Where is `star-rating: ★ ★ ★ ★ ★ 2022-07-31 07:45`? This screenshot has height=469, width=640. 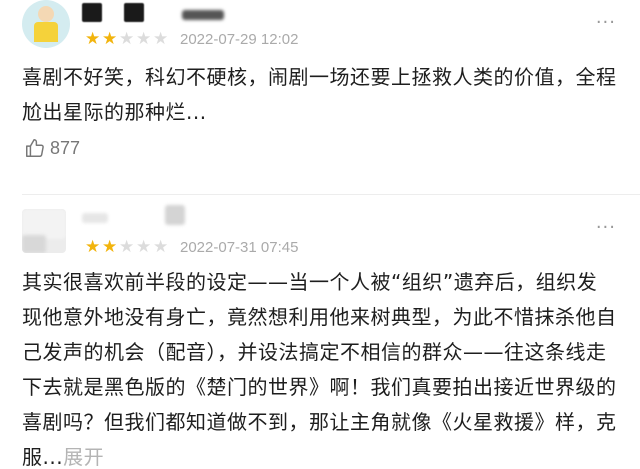
star-rating: ★ ★ ★ ★ ★ 2022-07-31 07:45 is located at coordinates (192, 247).